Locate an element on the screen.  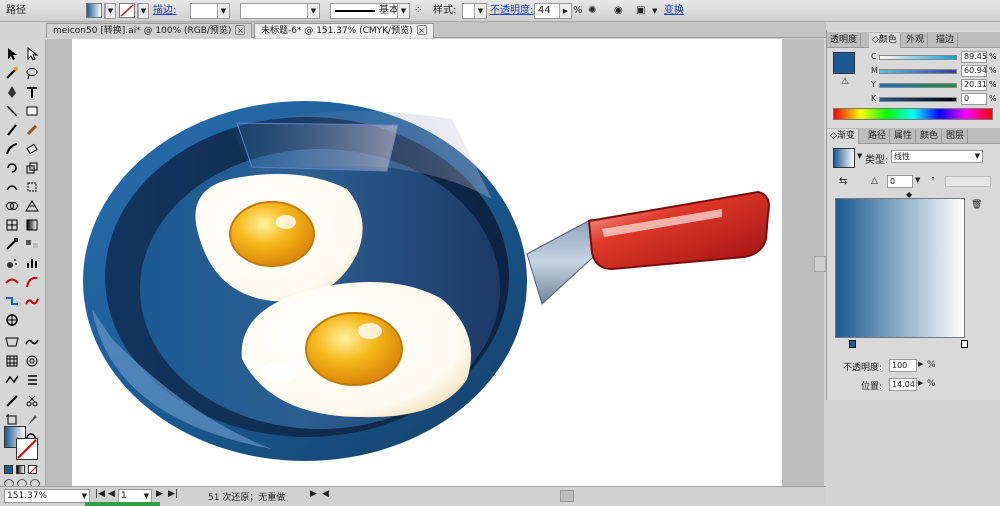
list-icon is located at coordinates (32, 380).